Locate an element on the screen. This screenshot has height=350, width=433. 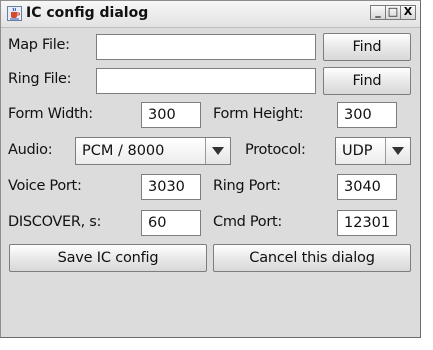
window-title: IC config dialog is located at coordinates (87, 13).